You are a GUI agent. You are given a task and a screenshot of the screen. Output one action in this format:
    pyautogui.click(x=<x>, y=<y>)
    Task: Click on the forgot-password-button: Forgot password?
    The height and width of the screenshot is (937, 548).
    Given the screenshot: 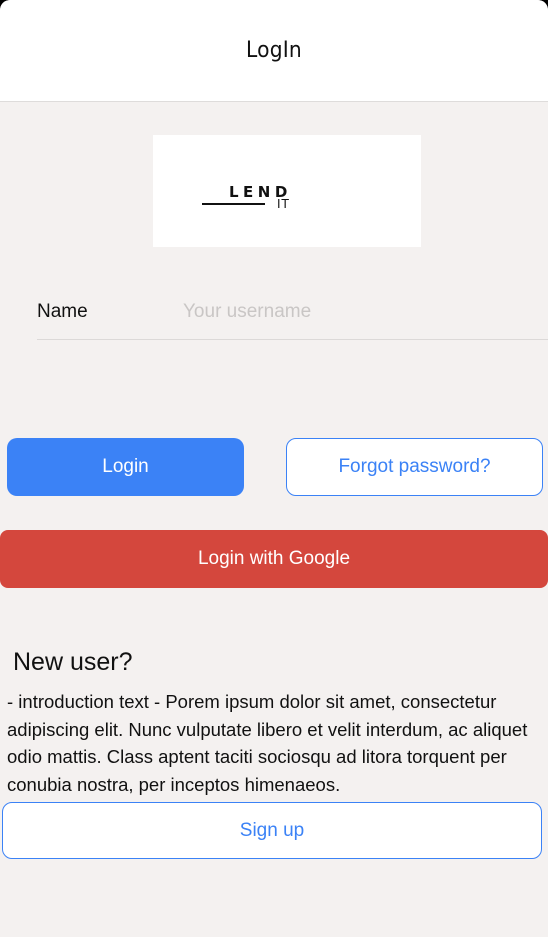 What is the action you would take?
    pyautogui.click(x=414, y=467)
    